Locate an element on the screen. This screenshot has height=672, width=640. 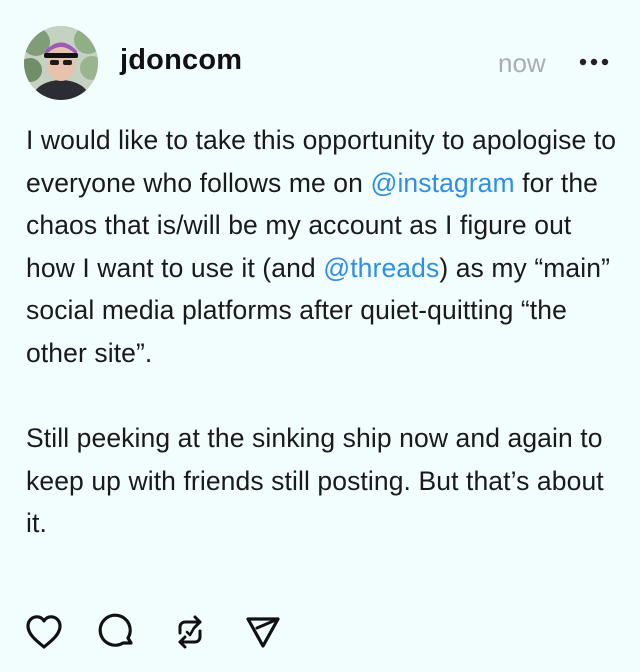
repost-button is located at coordinates (190, 634).